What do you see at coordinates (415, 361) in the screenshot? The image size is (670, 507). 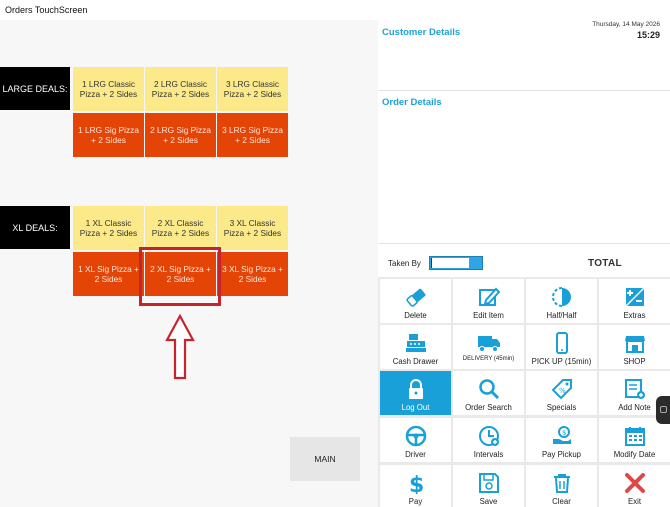 I see `cash-drawer-label: Cash Drawer` at bounding box center [415, 361].